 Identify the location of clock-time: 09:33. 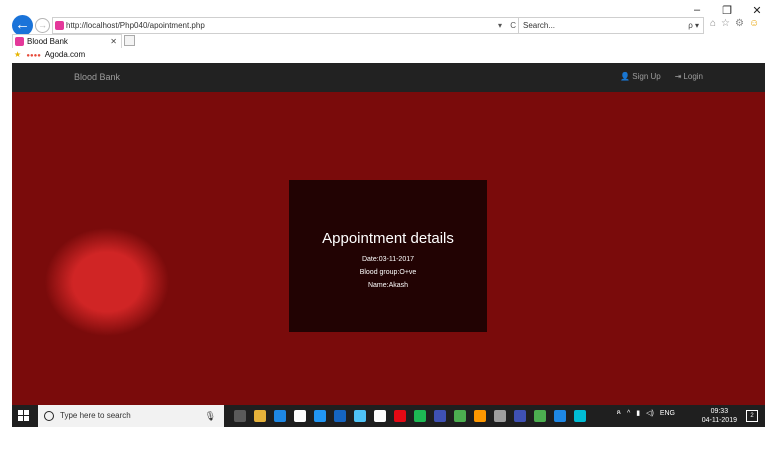
(719, 411).